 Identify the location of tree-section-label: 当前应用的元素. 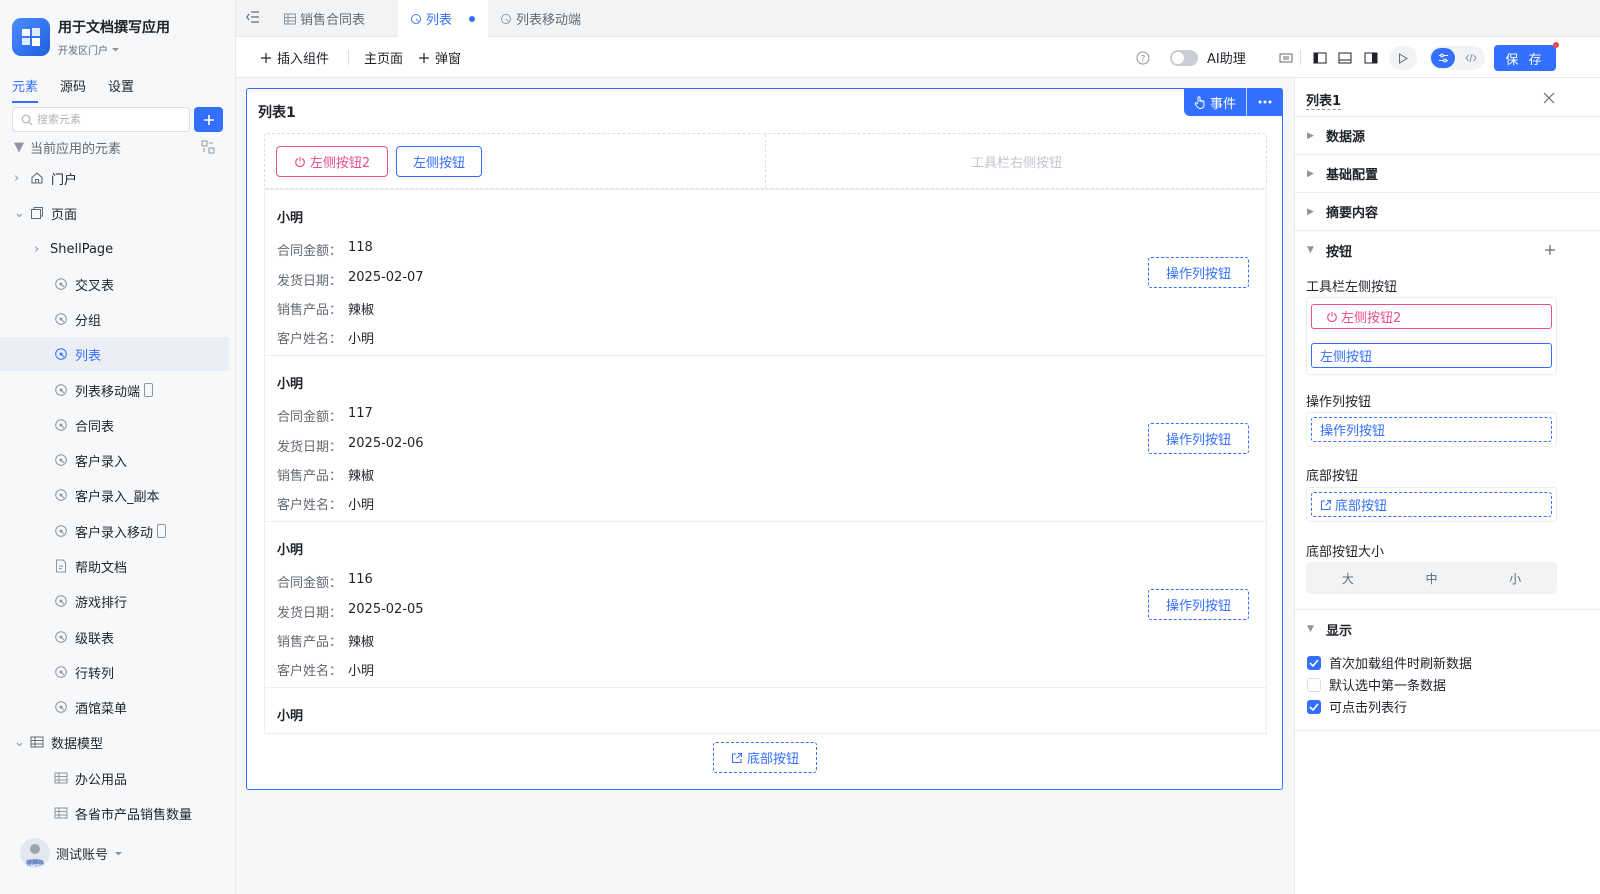
(76, 149).